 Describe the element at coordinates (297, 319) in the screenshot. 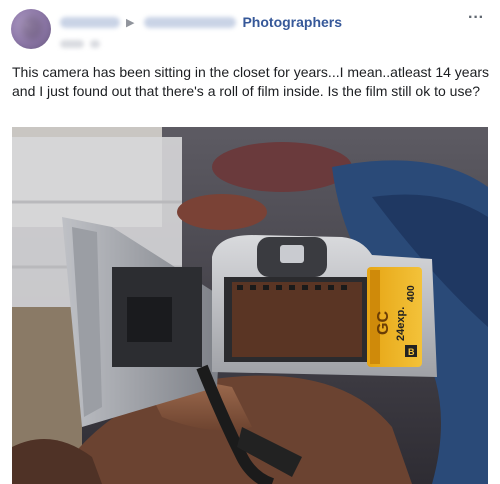

I see `film-strip` at that location.